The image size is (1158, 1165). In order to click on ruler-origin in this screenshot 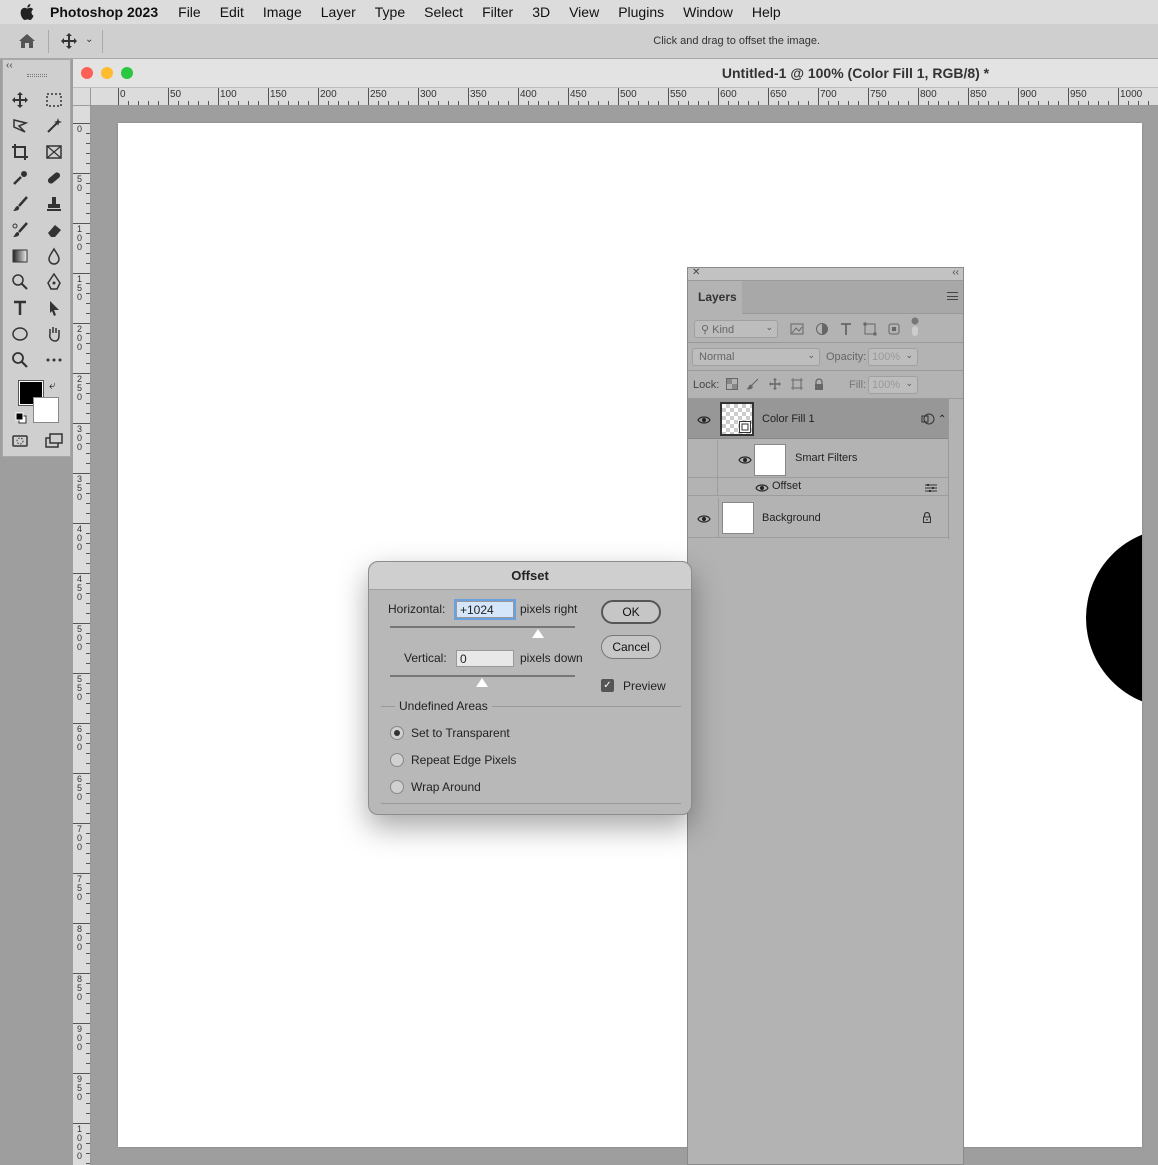, I will do `click(82, 97)`.